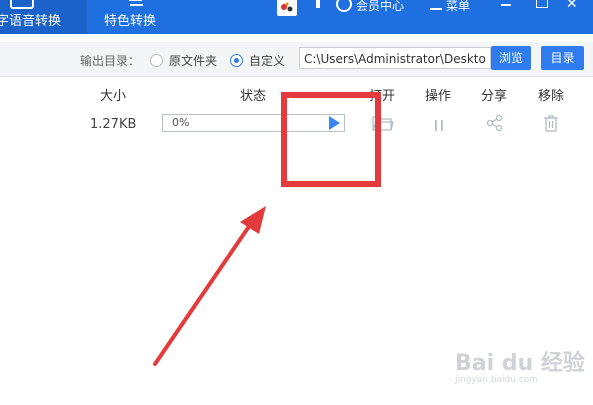 Image resolution: width=593 pixels, height=405 pixels. Describe the element at coordinates (438, 96) in the screenshot. I see `header-operate: 操作` at that location.